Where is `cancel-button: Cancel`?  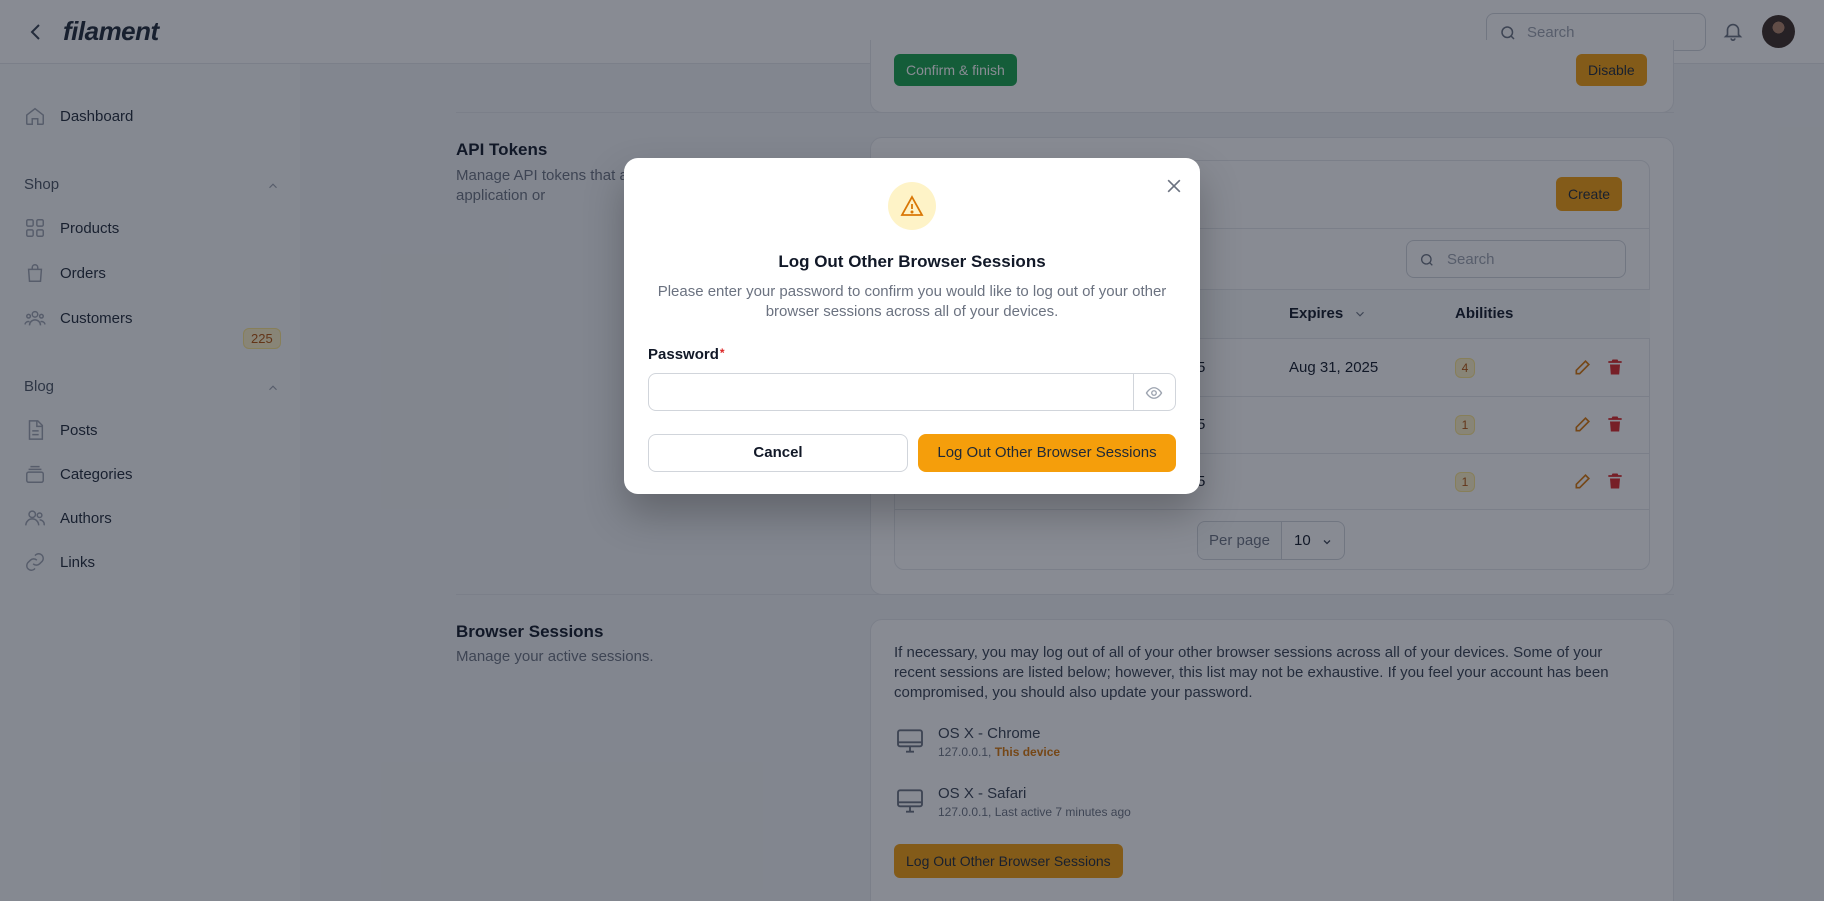
cancel-button: Cancel is located at coordinates (778, 453).